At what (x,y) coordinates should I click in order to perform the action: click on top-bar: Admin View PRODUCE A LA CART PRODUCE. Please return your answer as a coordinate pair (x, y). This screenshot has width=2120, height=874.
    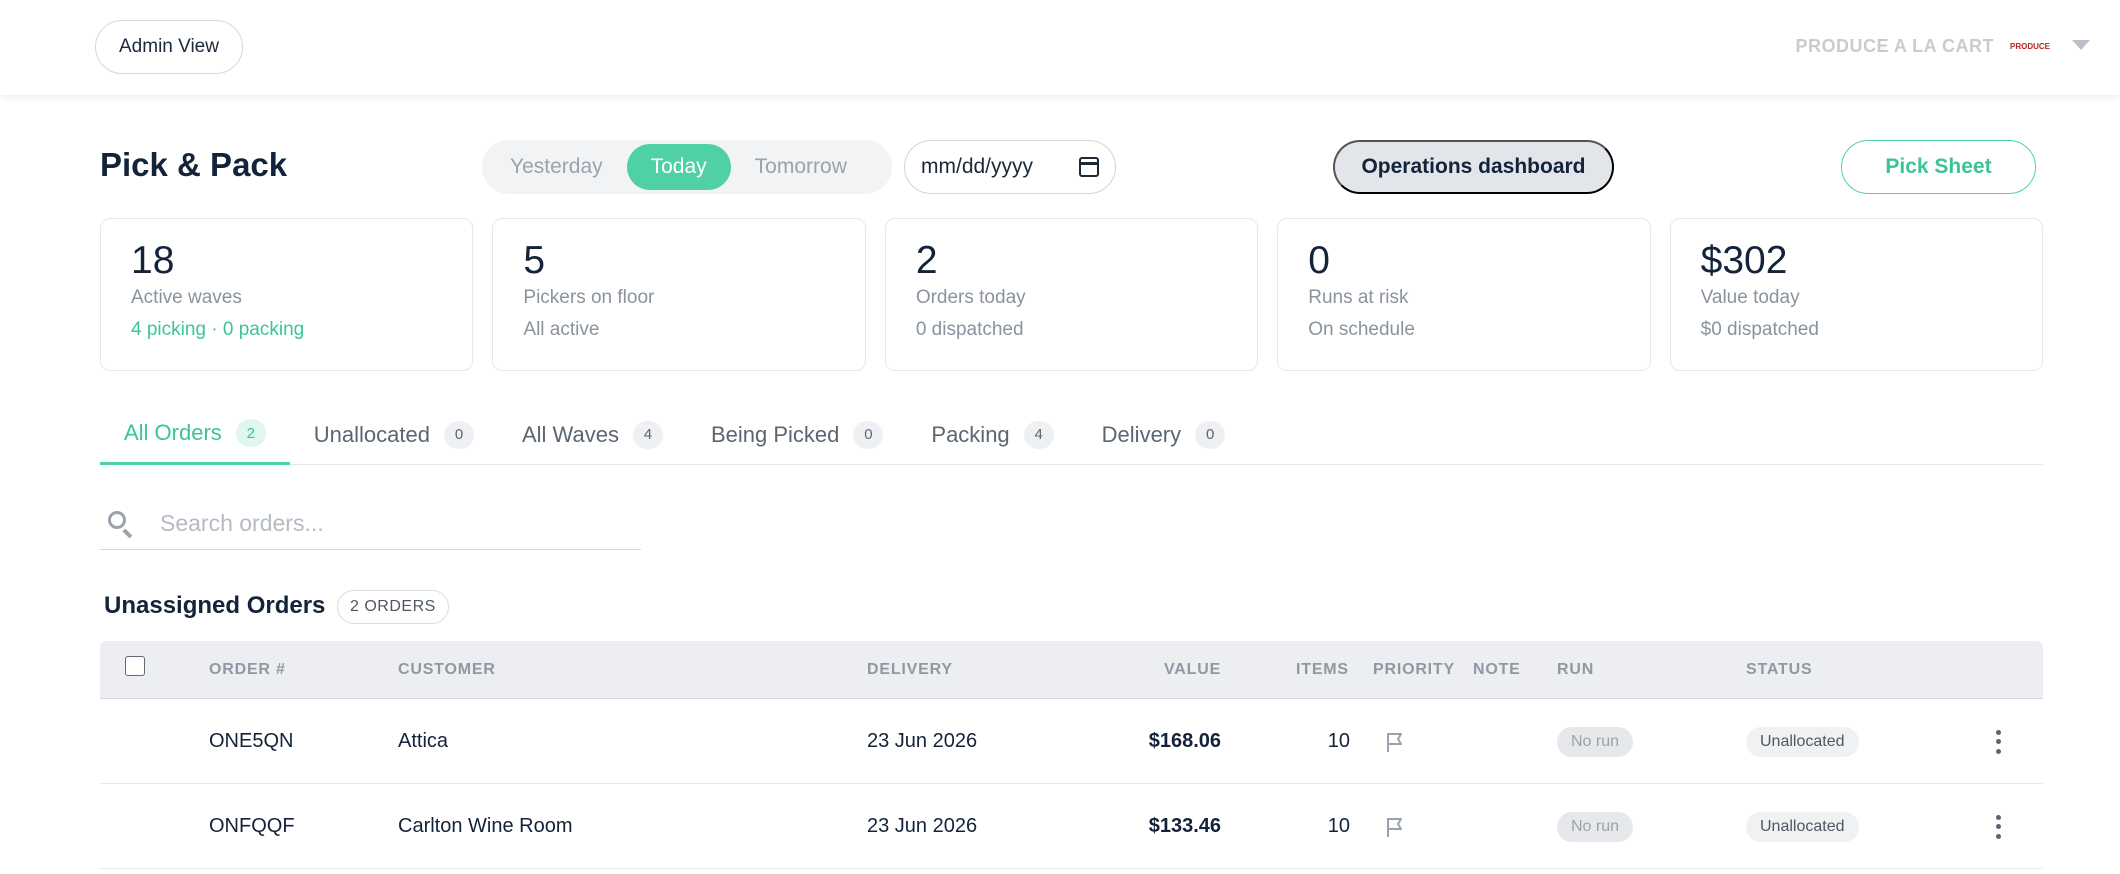
    Looking at the image, I should click on (1060, 47).